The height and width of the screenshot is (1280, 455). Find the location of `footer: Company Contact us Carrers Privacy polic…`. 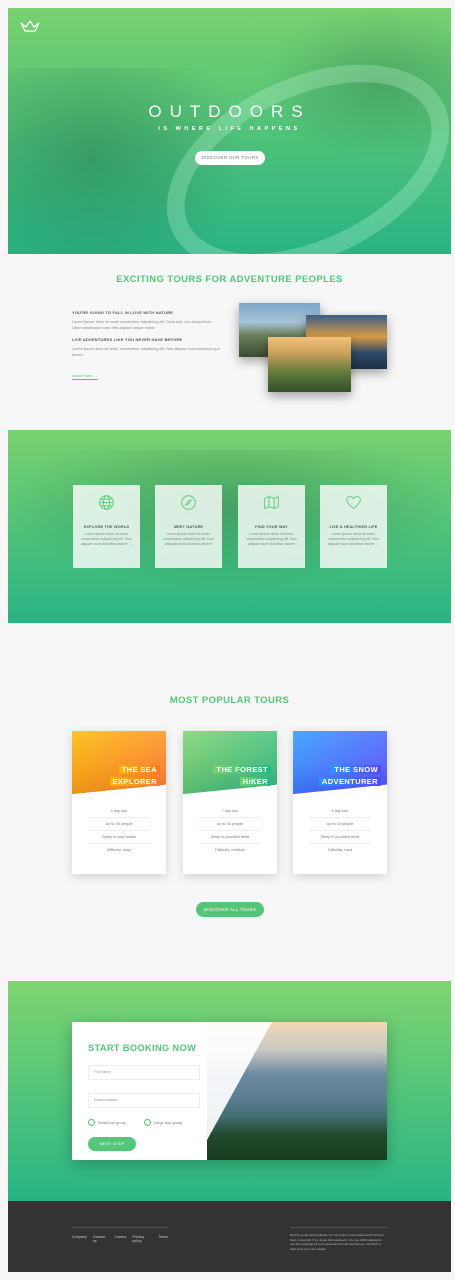

footer: Company Contact us Carrers Privacy polic… is located at coordinates (229, 1236).